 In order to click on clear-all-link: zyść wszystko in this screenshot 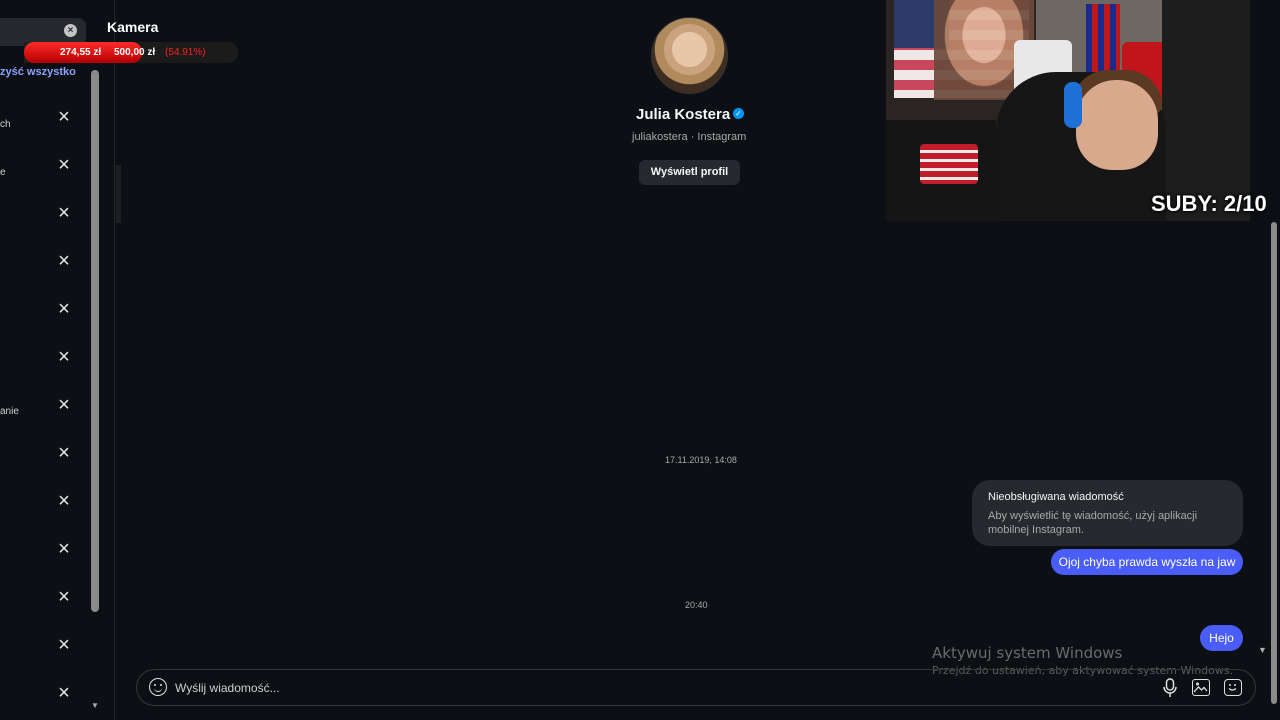, I will do `click(38, 72)`.